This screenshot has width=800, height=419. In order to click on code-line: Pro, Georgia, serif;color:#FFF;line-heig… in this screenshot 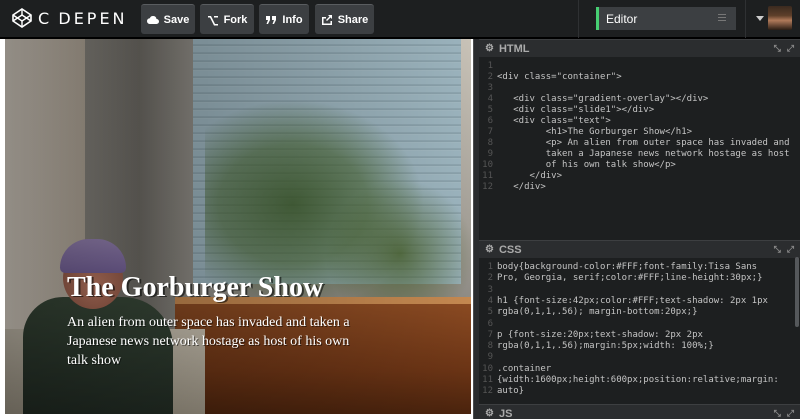, I will do `click(630, 278)`.